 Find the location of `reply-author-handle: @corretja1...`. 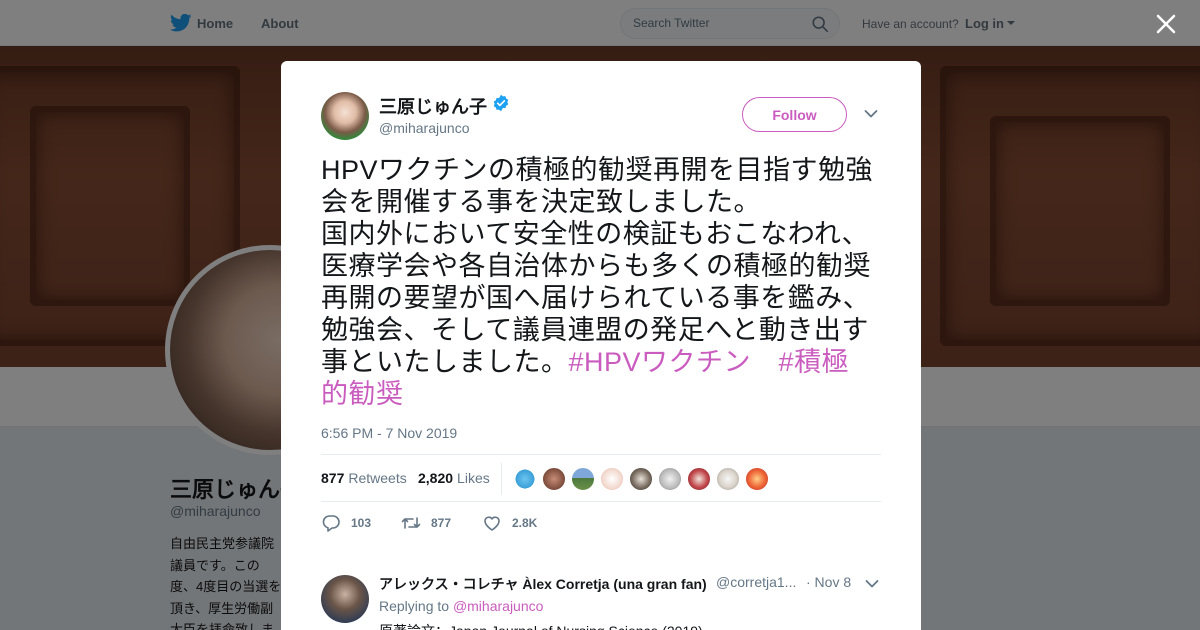

reply-author-handle: @corretja1... is located at coordinates (760, 582).